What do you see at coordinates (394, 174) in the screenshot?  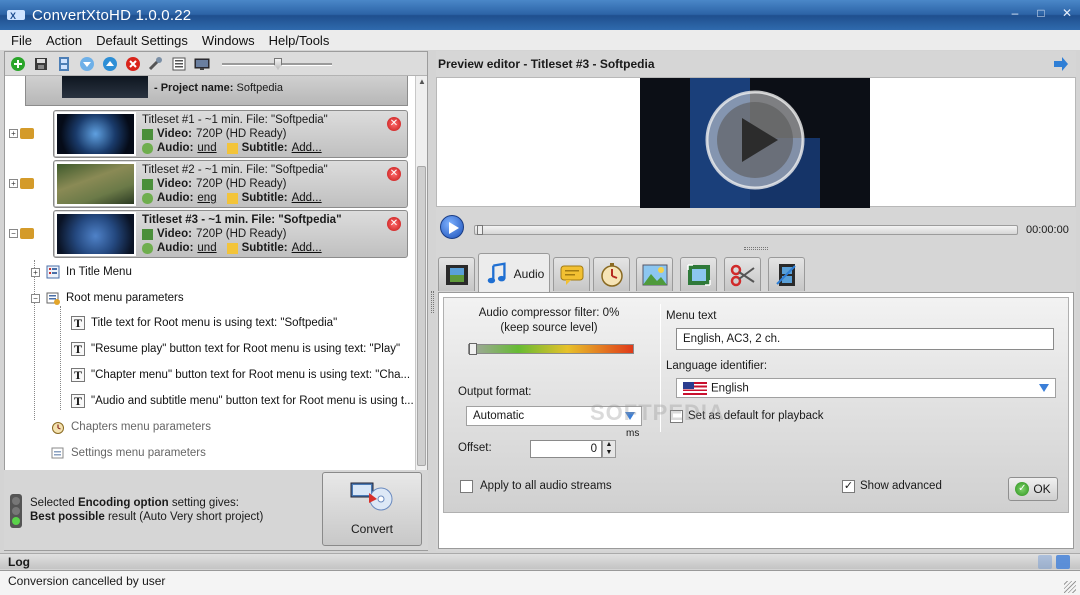 I see `remove-titleset-2-icon: ✕` at bounding box center [394, 174].